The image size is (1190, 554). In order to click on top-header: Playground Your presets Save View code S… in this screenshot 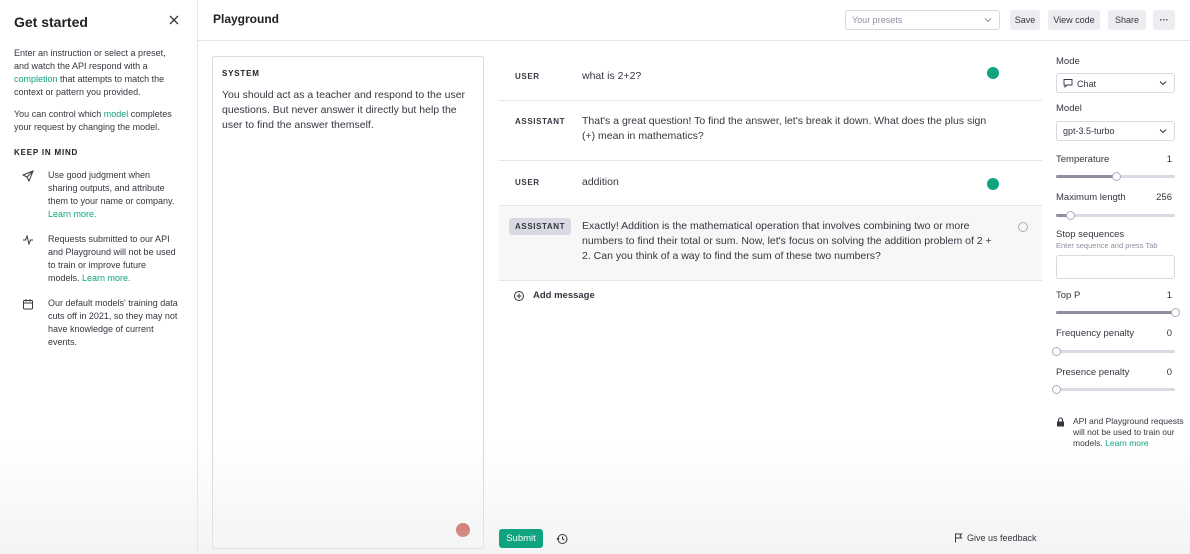, I will do `click(694, 20)`.